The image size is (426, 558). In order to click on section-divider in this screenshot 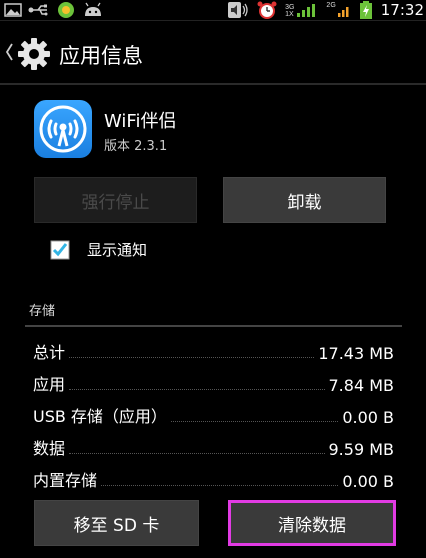, I will do `click(213, 326)`.